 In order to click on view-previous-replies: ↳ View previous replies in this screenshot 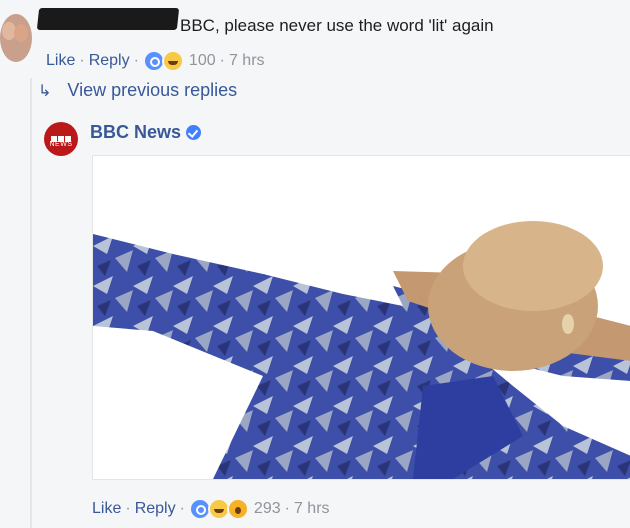, I will do `click(137, 90)`.